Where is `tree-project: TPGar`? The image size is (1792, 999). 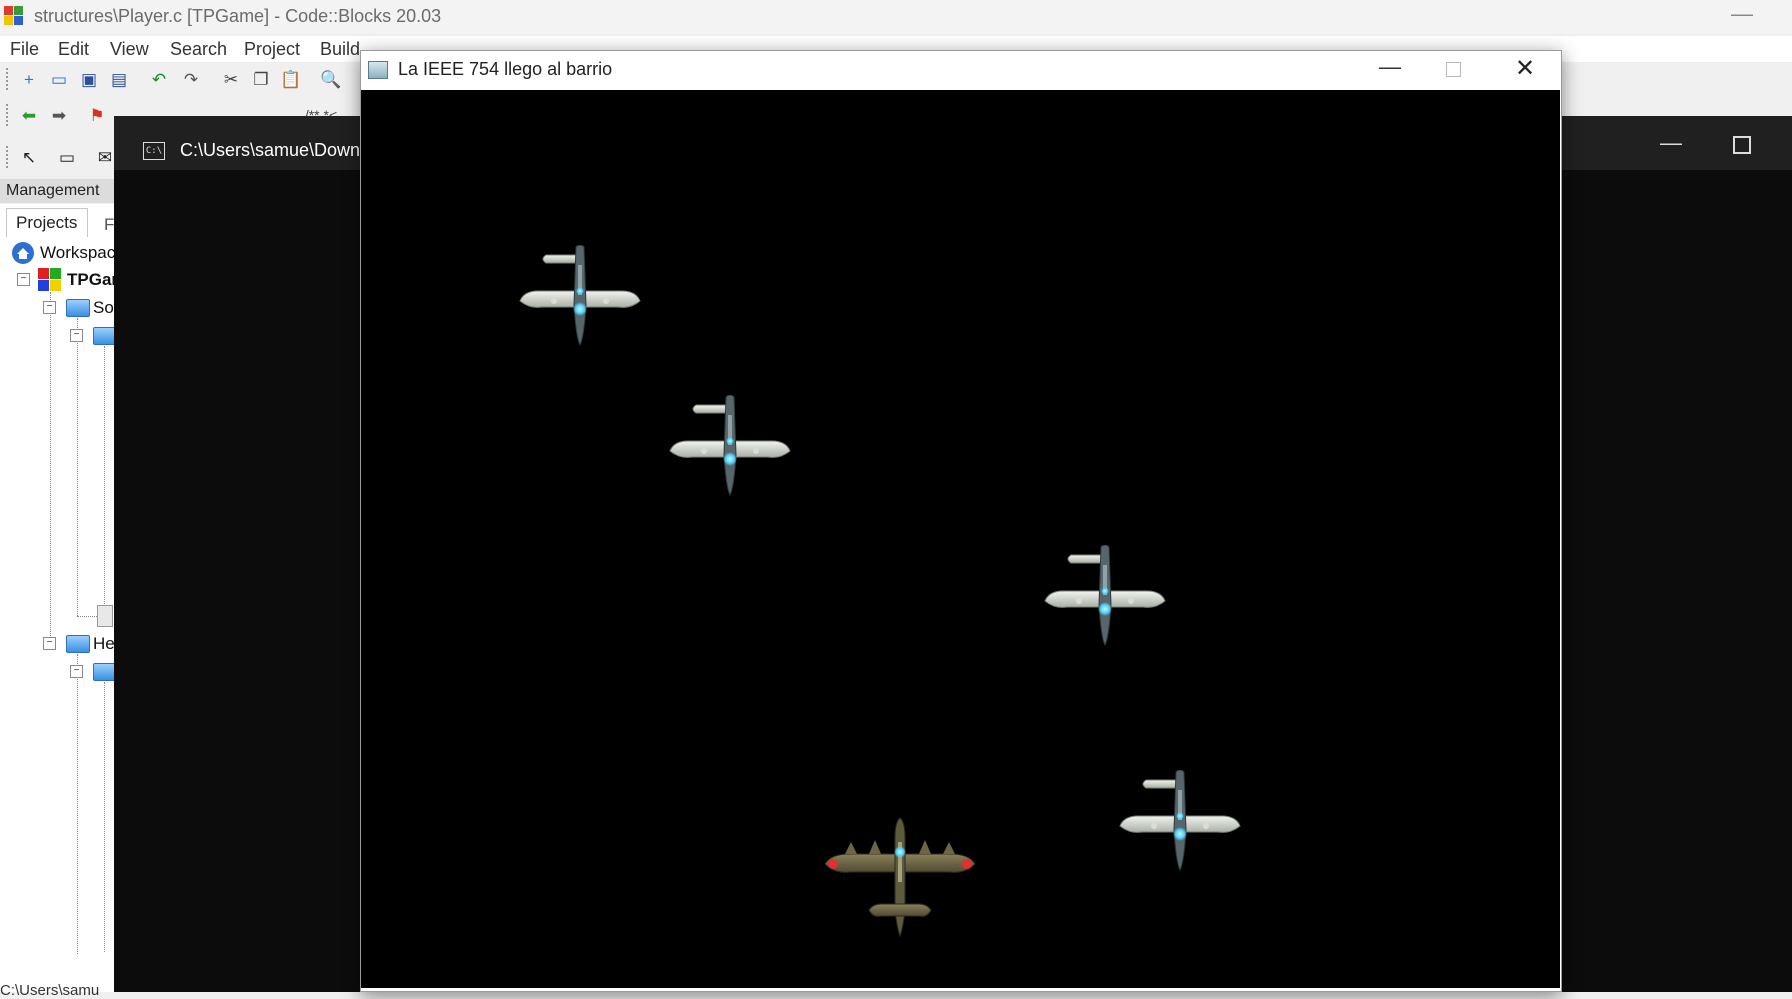 tree-project: TPGar is located at coordinates (92, 280).